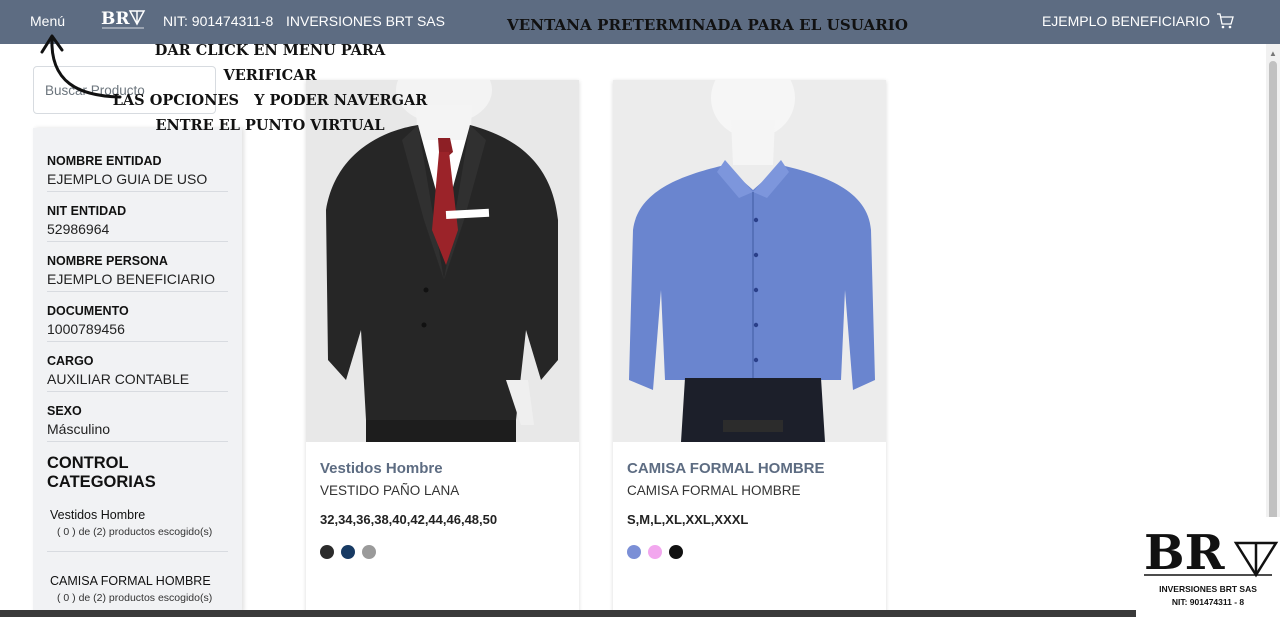 Image resolution: width=1280 pixels, height=617 pixels. What do you see at coordinates (390, 490) in the screenshot?
I see `product-name: VESTIDO PAÑO LANA` at bounding box center [390, 490].